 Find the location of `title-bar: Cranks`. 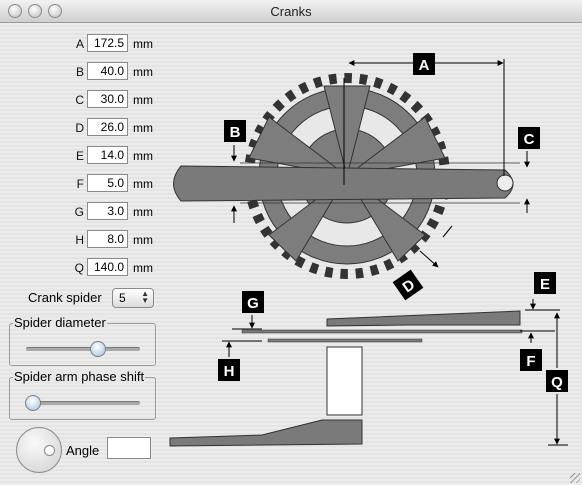

title-bar: Cranks is located at coordinates (291, 11).